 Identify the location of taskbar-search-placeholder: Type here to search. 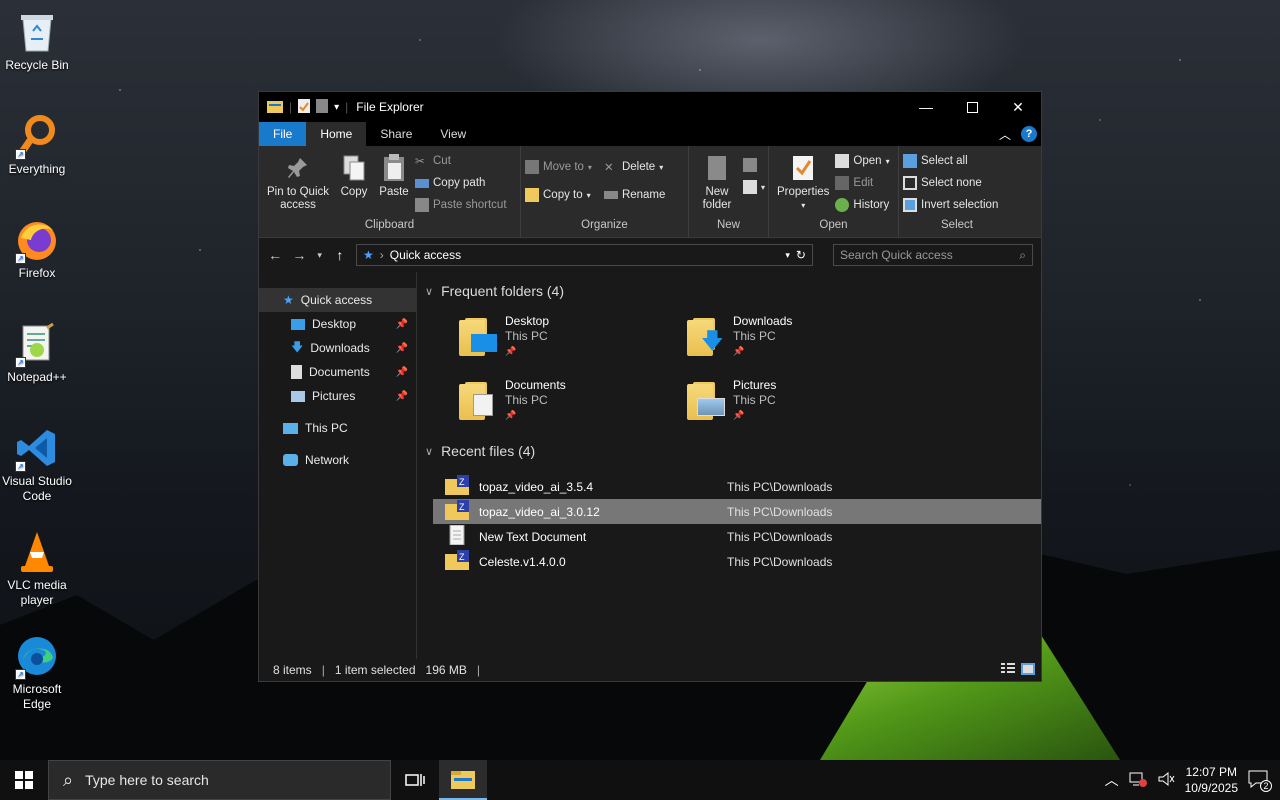
(147, 780).